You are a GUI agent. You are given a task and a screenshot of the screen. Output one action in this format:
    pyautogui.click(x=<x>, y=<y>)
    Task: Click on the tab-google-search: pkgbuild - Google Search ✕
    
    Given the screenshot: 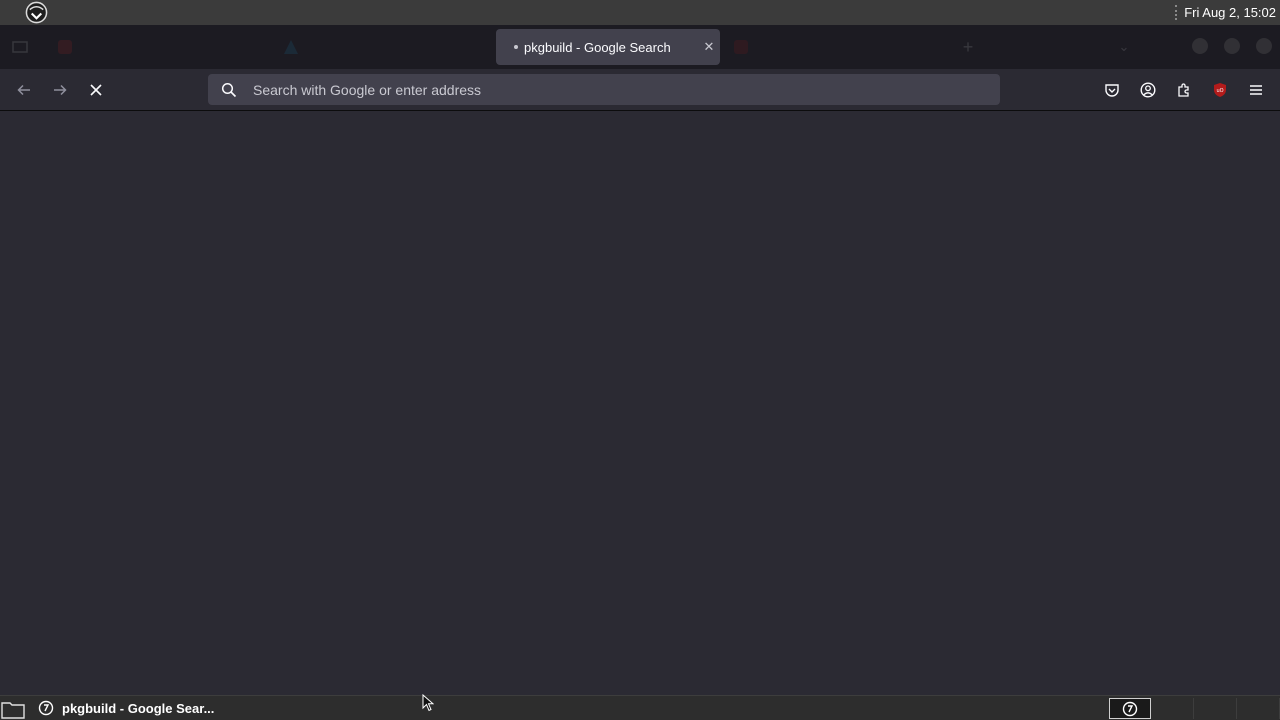 What is the action you would take?
    pyautogui.click(x=608, y=47)
    